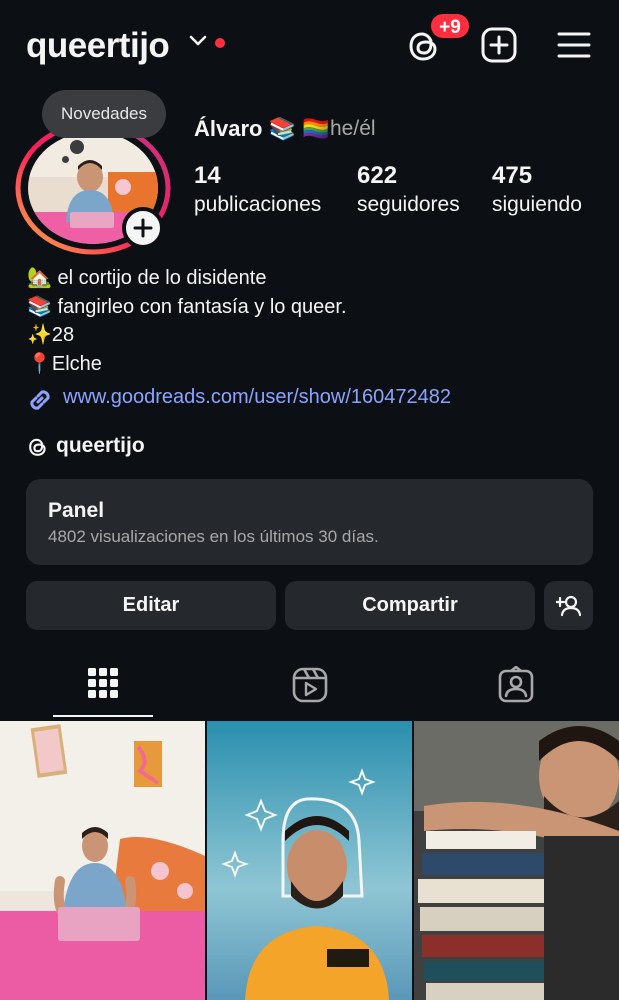  I want to click on bio-line-2: 📚 fangirleo con fantasía y lo queer., so click(187, 307).